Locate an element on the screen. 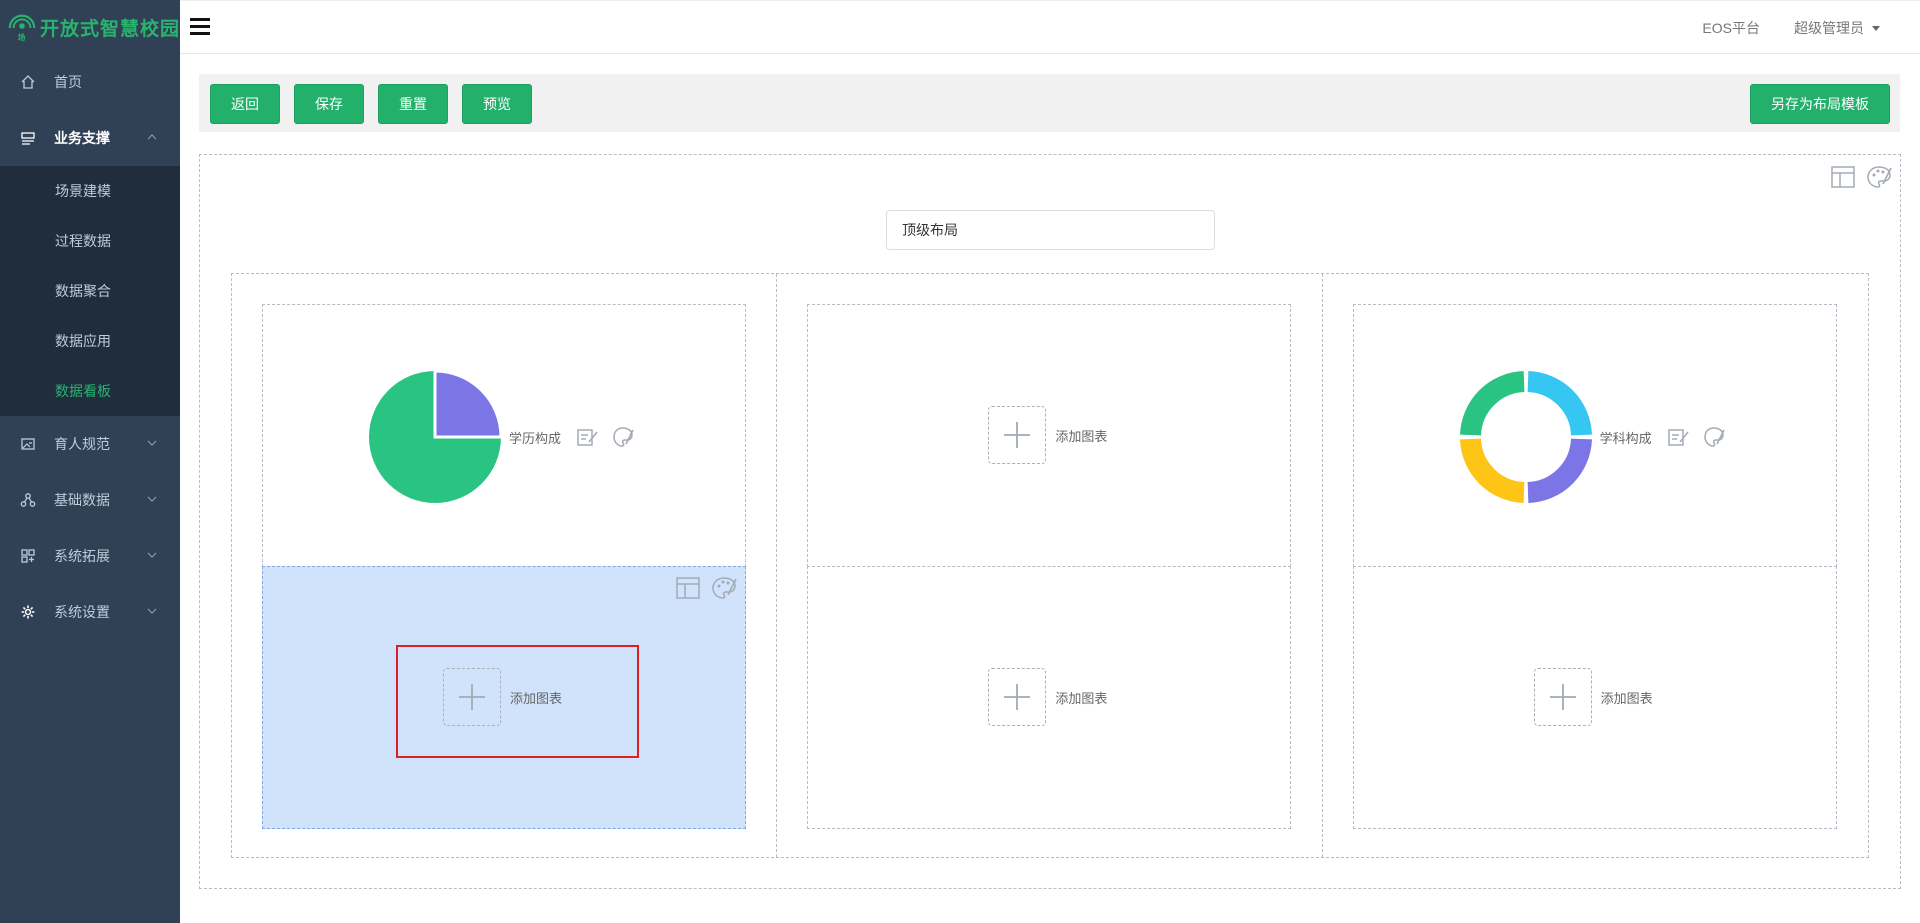  chart-label: 学科构成 is located at coordinates (1625, 438).